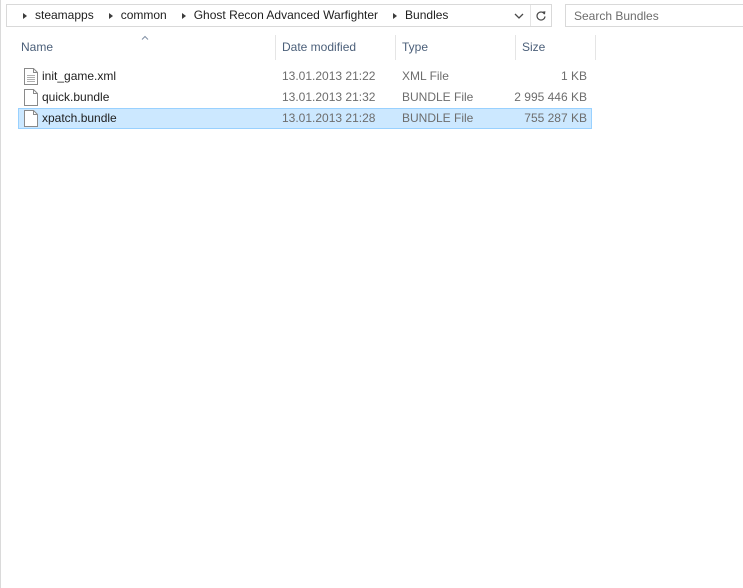  I want to click on file-date-modified: 13.01.2013 21:32, so click(329, 97).